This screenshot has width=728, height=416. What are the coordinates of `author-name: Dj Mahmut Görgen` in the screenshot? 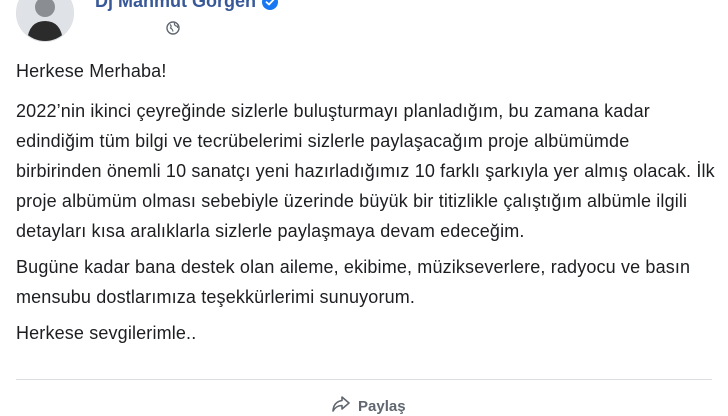 It's located at (186, 6).